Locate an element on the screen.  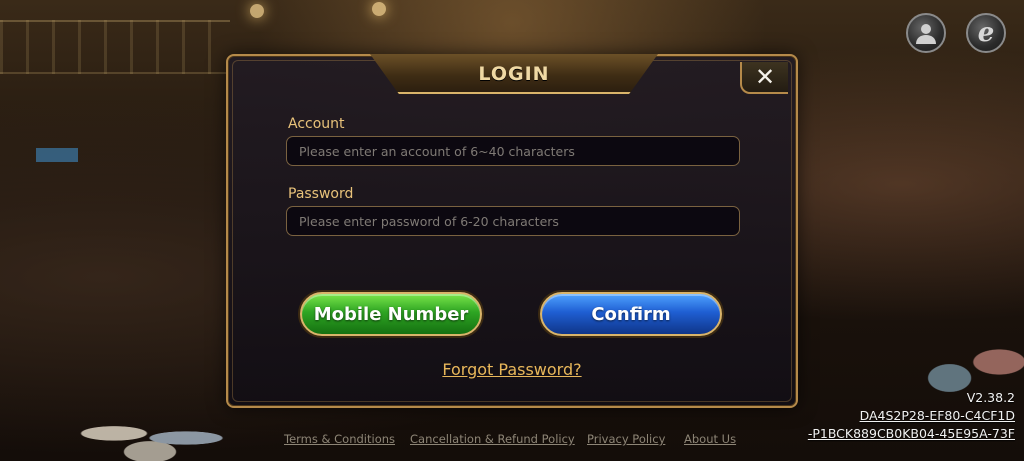
balcony-rail is located at coordinates (115, 47).